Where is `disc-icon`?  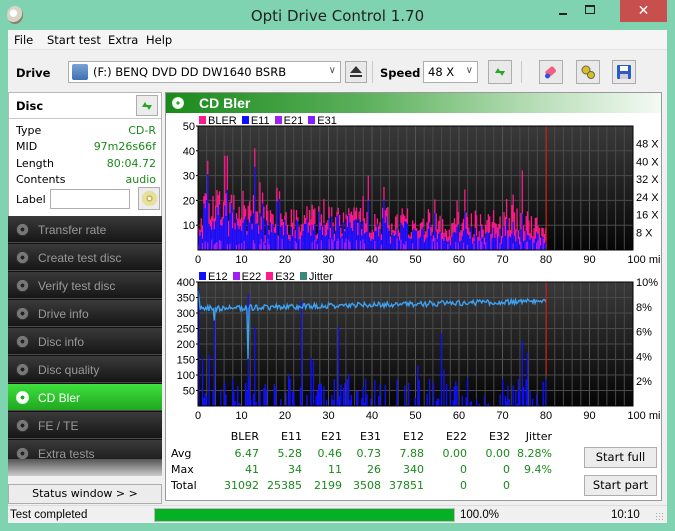
disc-icon is located at coordinates (22, 229).